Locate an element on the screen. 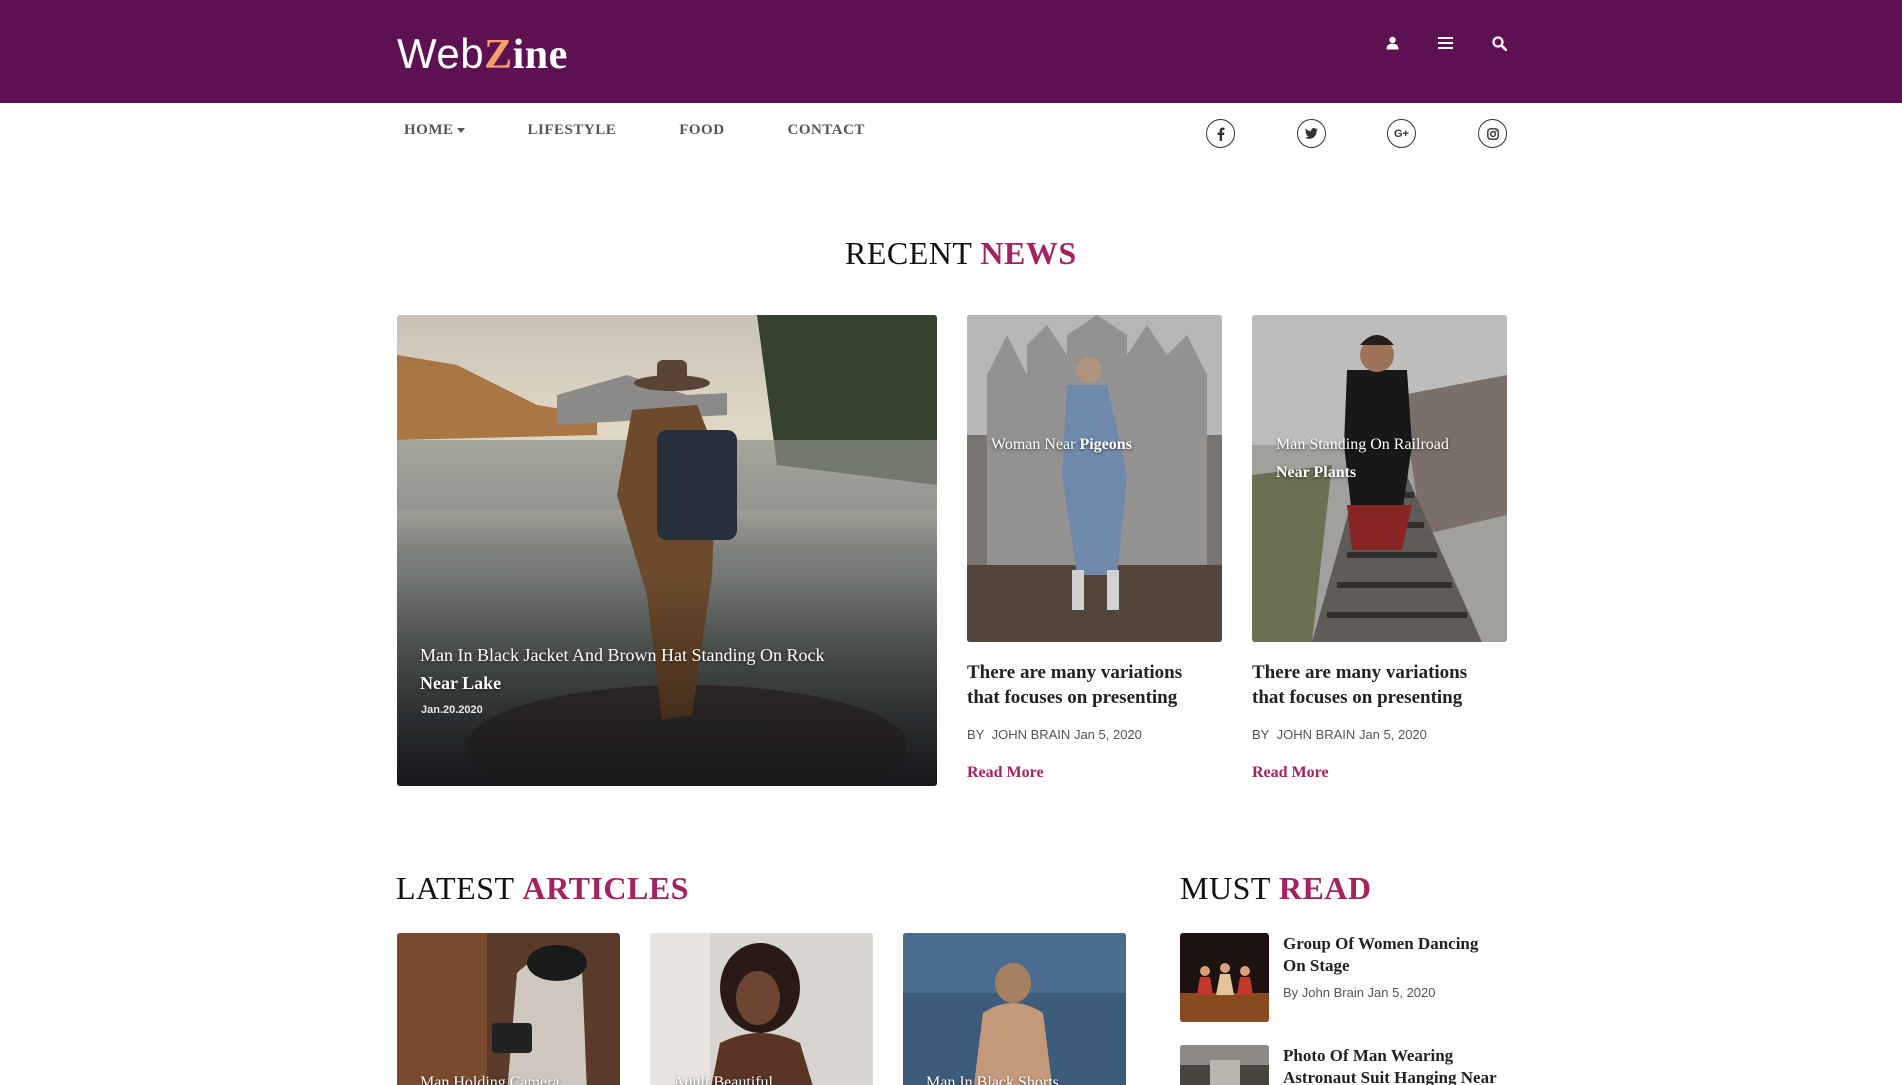  must-read-thumb-astronaut is located at coordinates (1224, 1065).